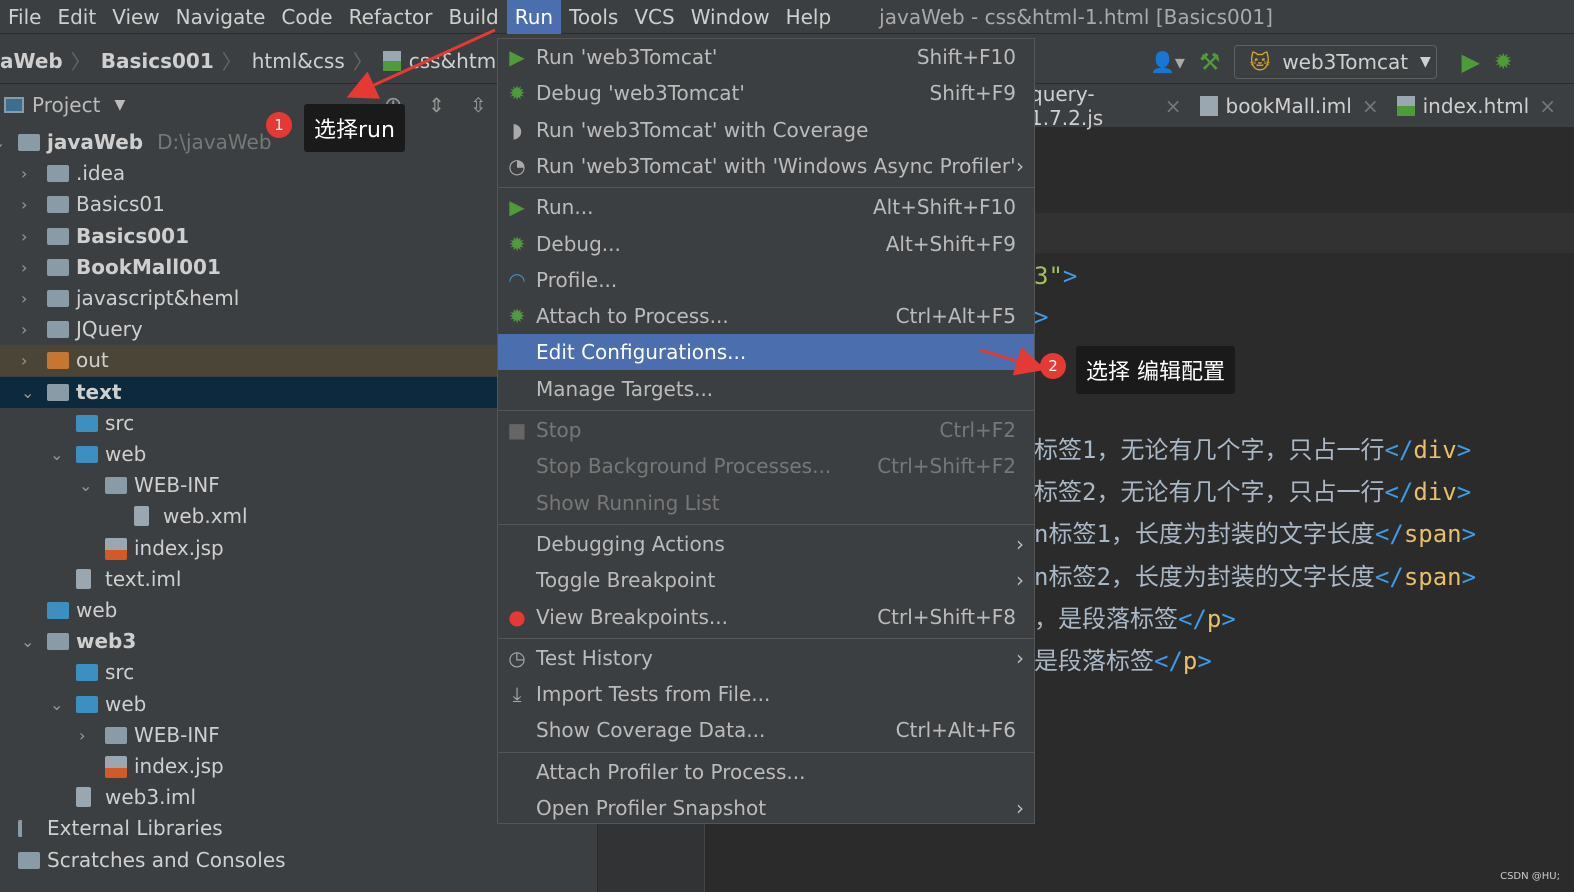 Image resolution: width=1574 pixels, height=892 pixels. What do you see at coordinates (1053, 366) in the screenshot?
I see `annotation-badge-2: 2` at bounding box center [1053, 366].